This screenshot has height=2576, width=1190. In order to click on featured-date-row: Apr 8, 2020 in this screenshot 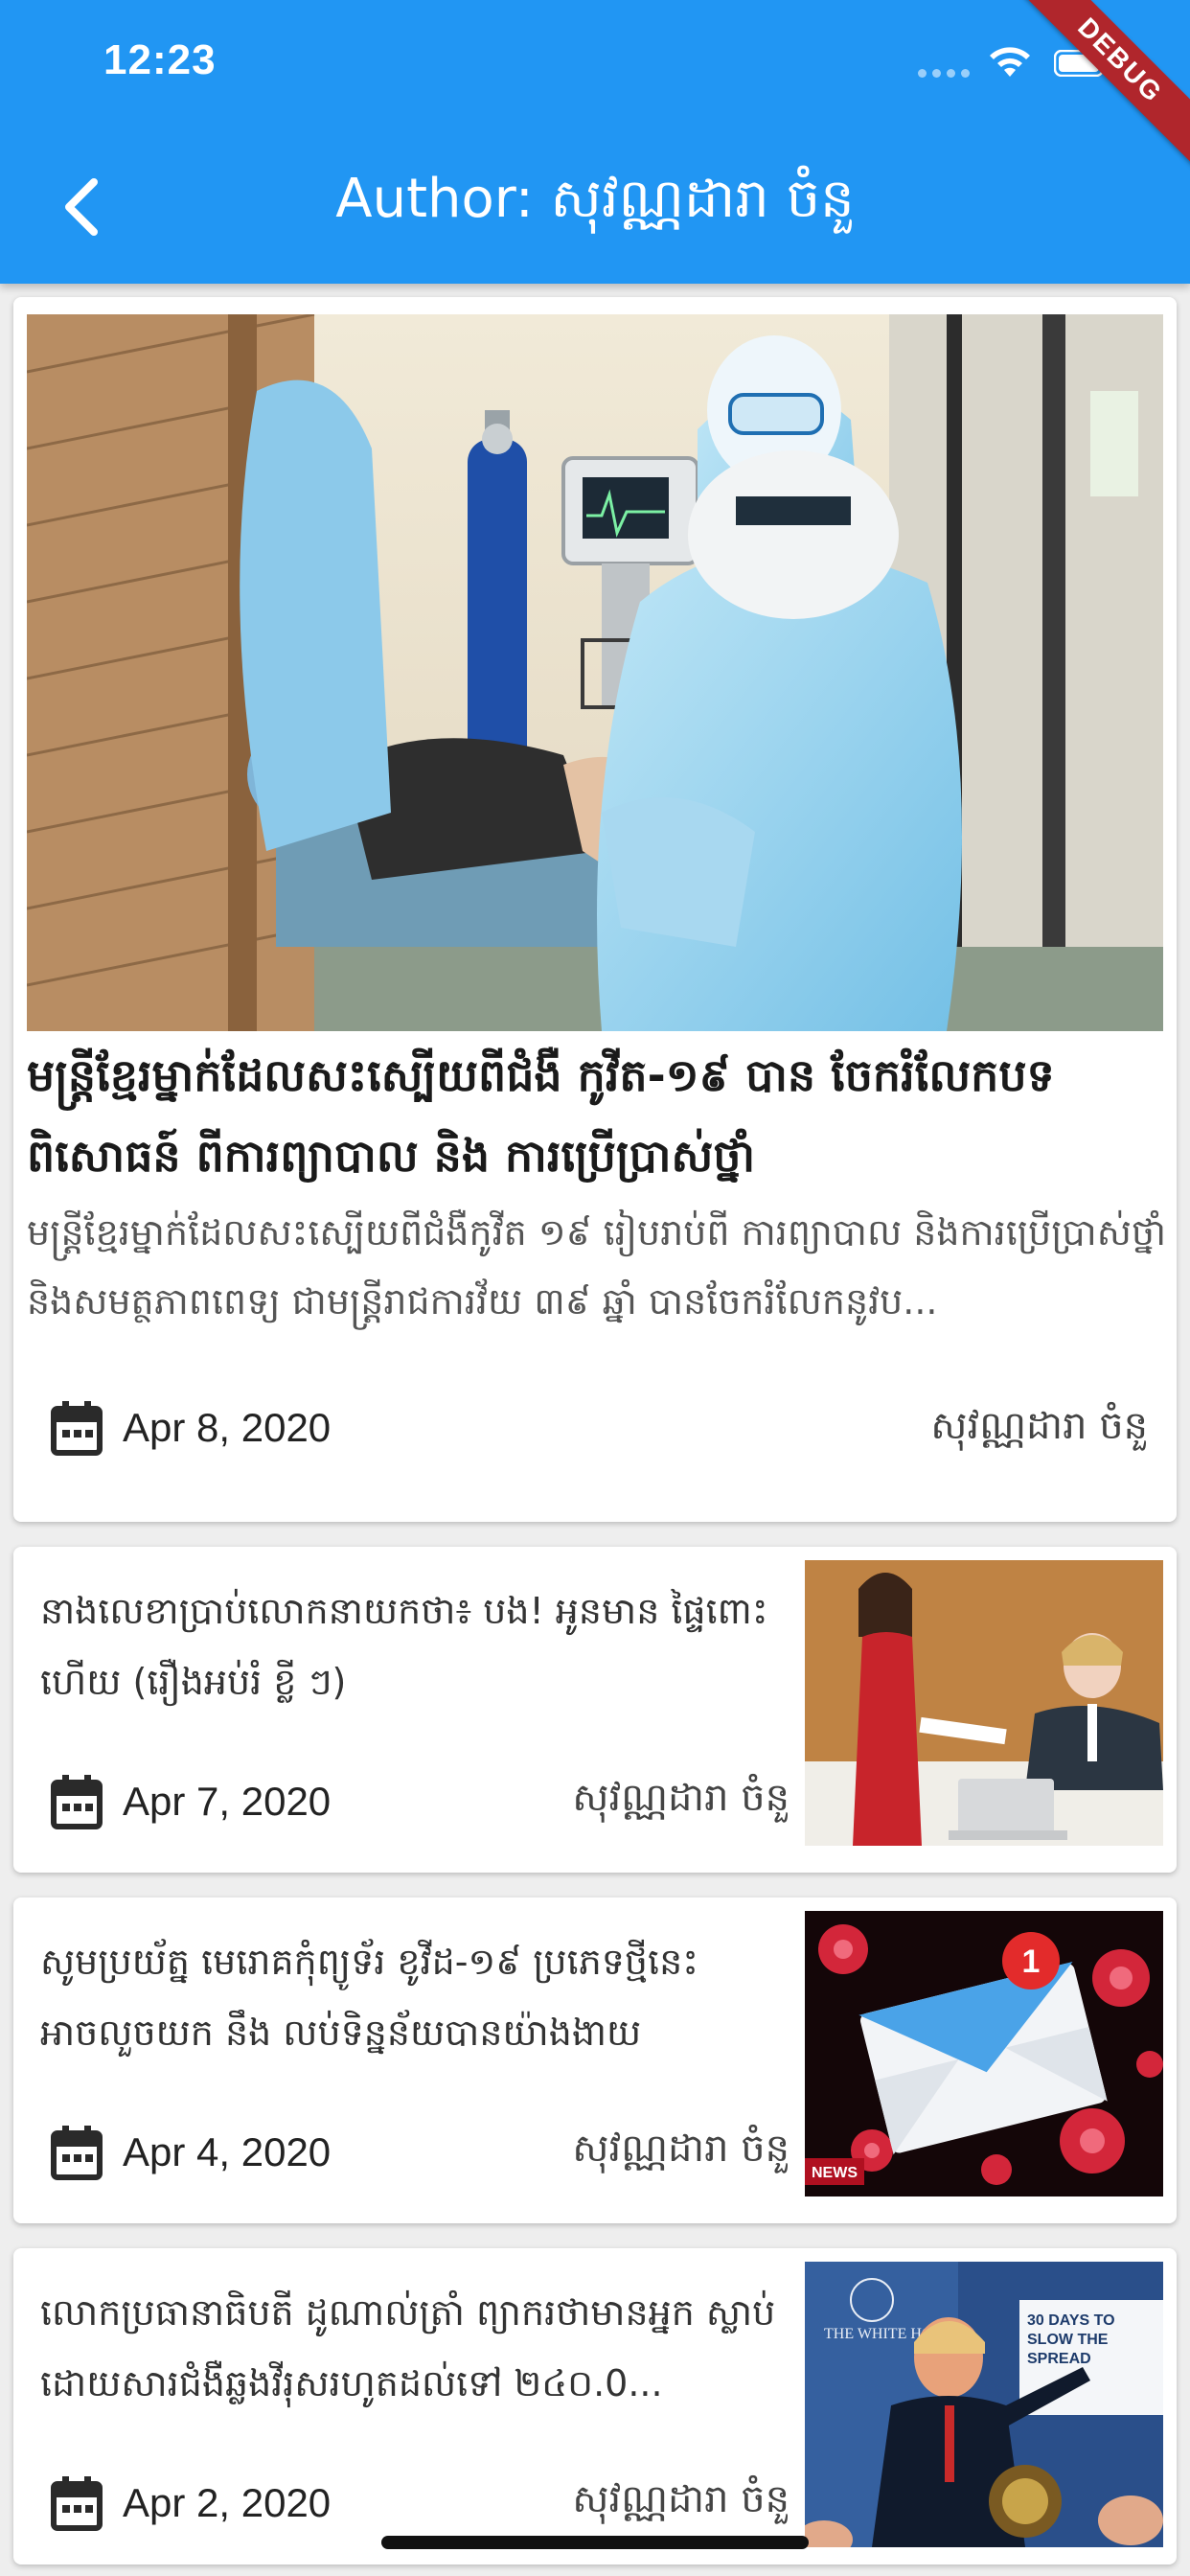, I will do `click(191, 1428)`.